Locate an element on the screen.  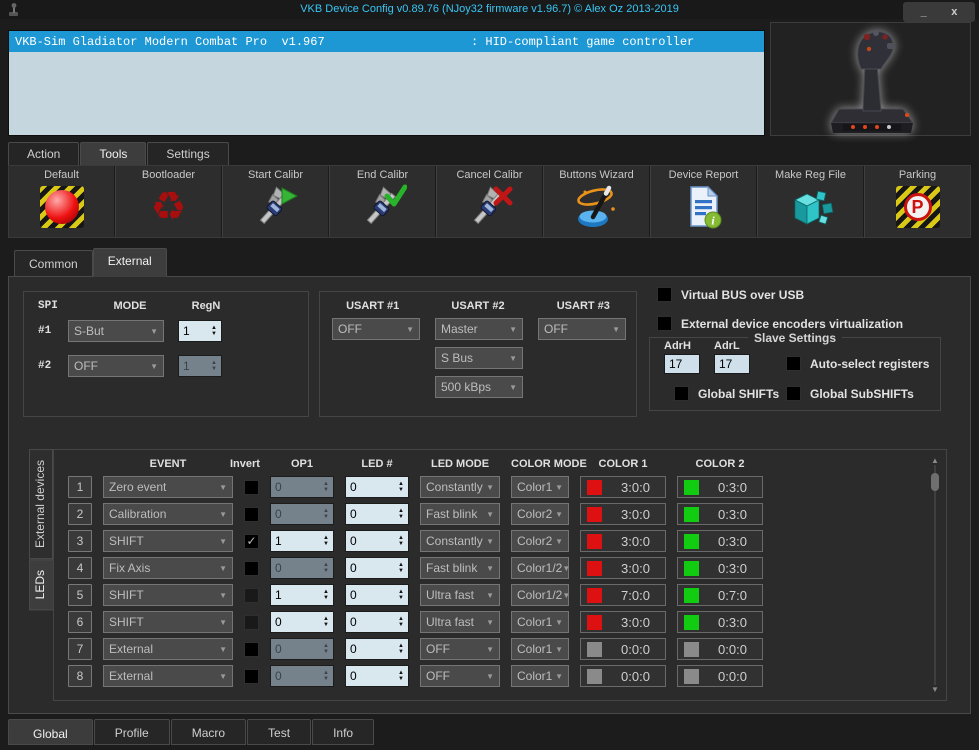
bootloader-button: Bootloader ♻ is located at coordinates (168, 201).